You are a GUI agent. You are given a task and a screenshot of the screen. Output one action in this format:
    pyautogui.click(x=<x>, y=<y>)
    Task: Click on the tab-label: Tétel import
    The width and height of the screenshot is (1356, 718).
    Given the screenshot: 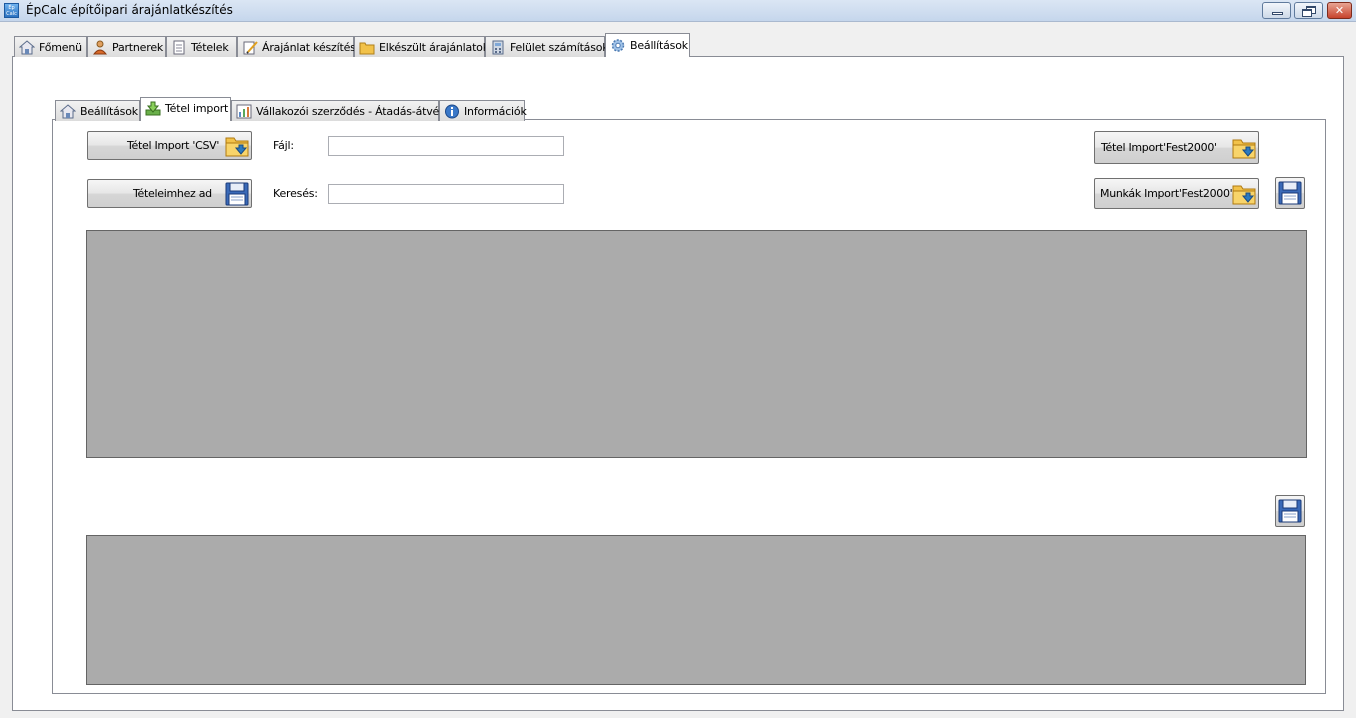 What is the action you would take?
    pyautogui.click(x=197, y=108)
    